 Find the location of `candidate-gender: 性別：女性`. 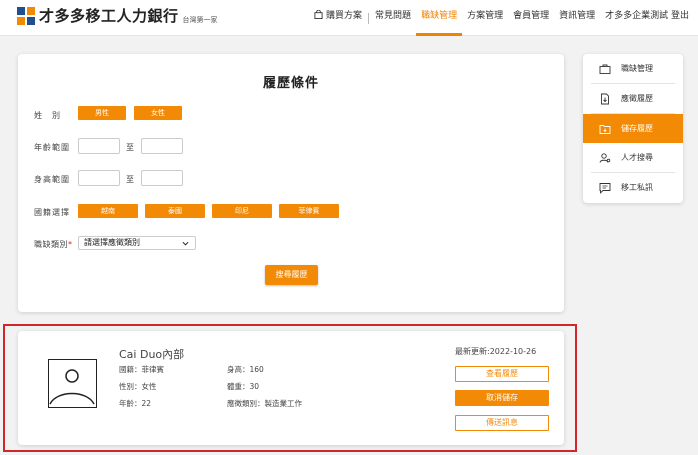

candidate-gender: 性別：女性 is located at coordinates (138, 386).